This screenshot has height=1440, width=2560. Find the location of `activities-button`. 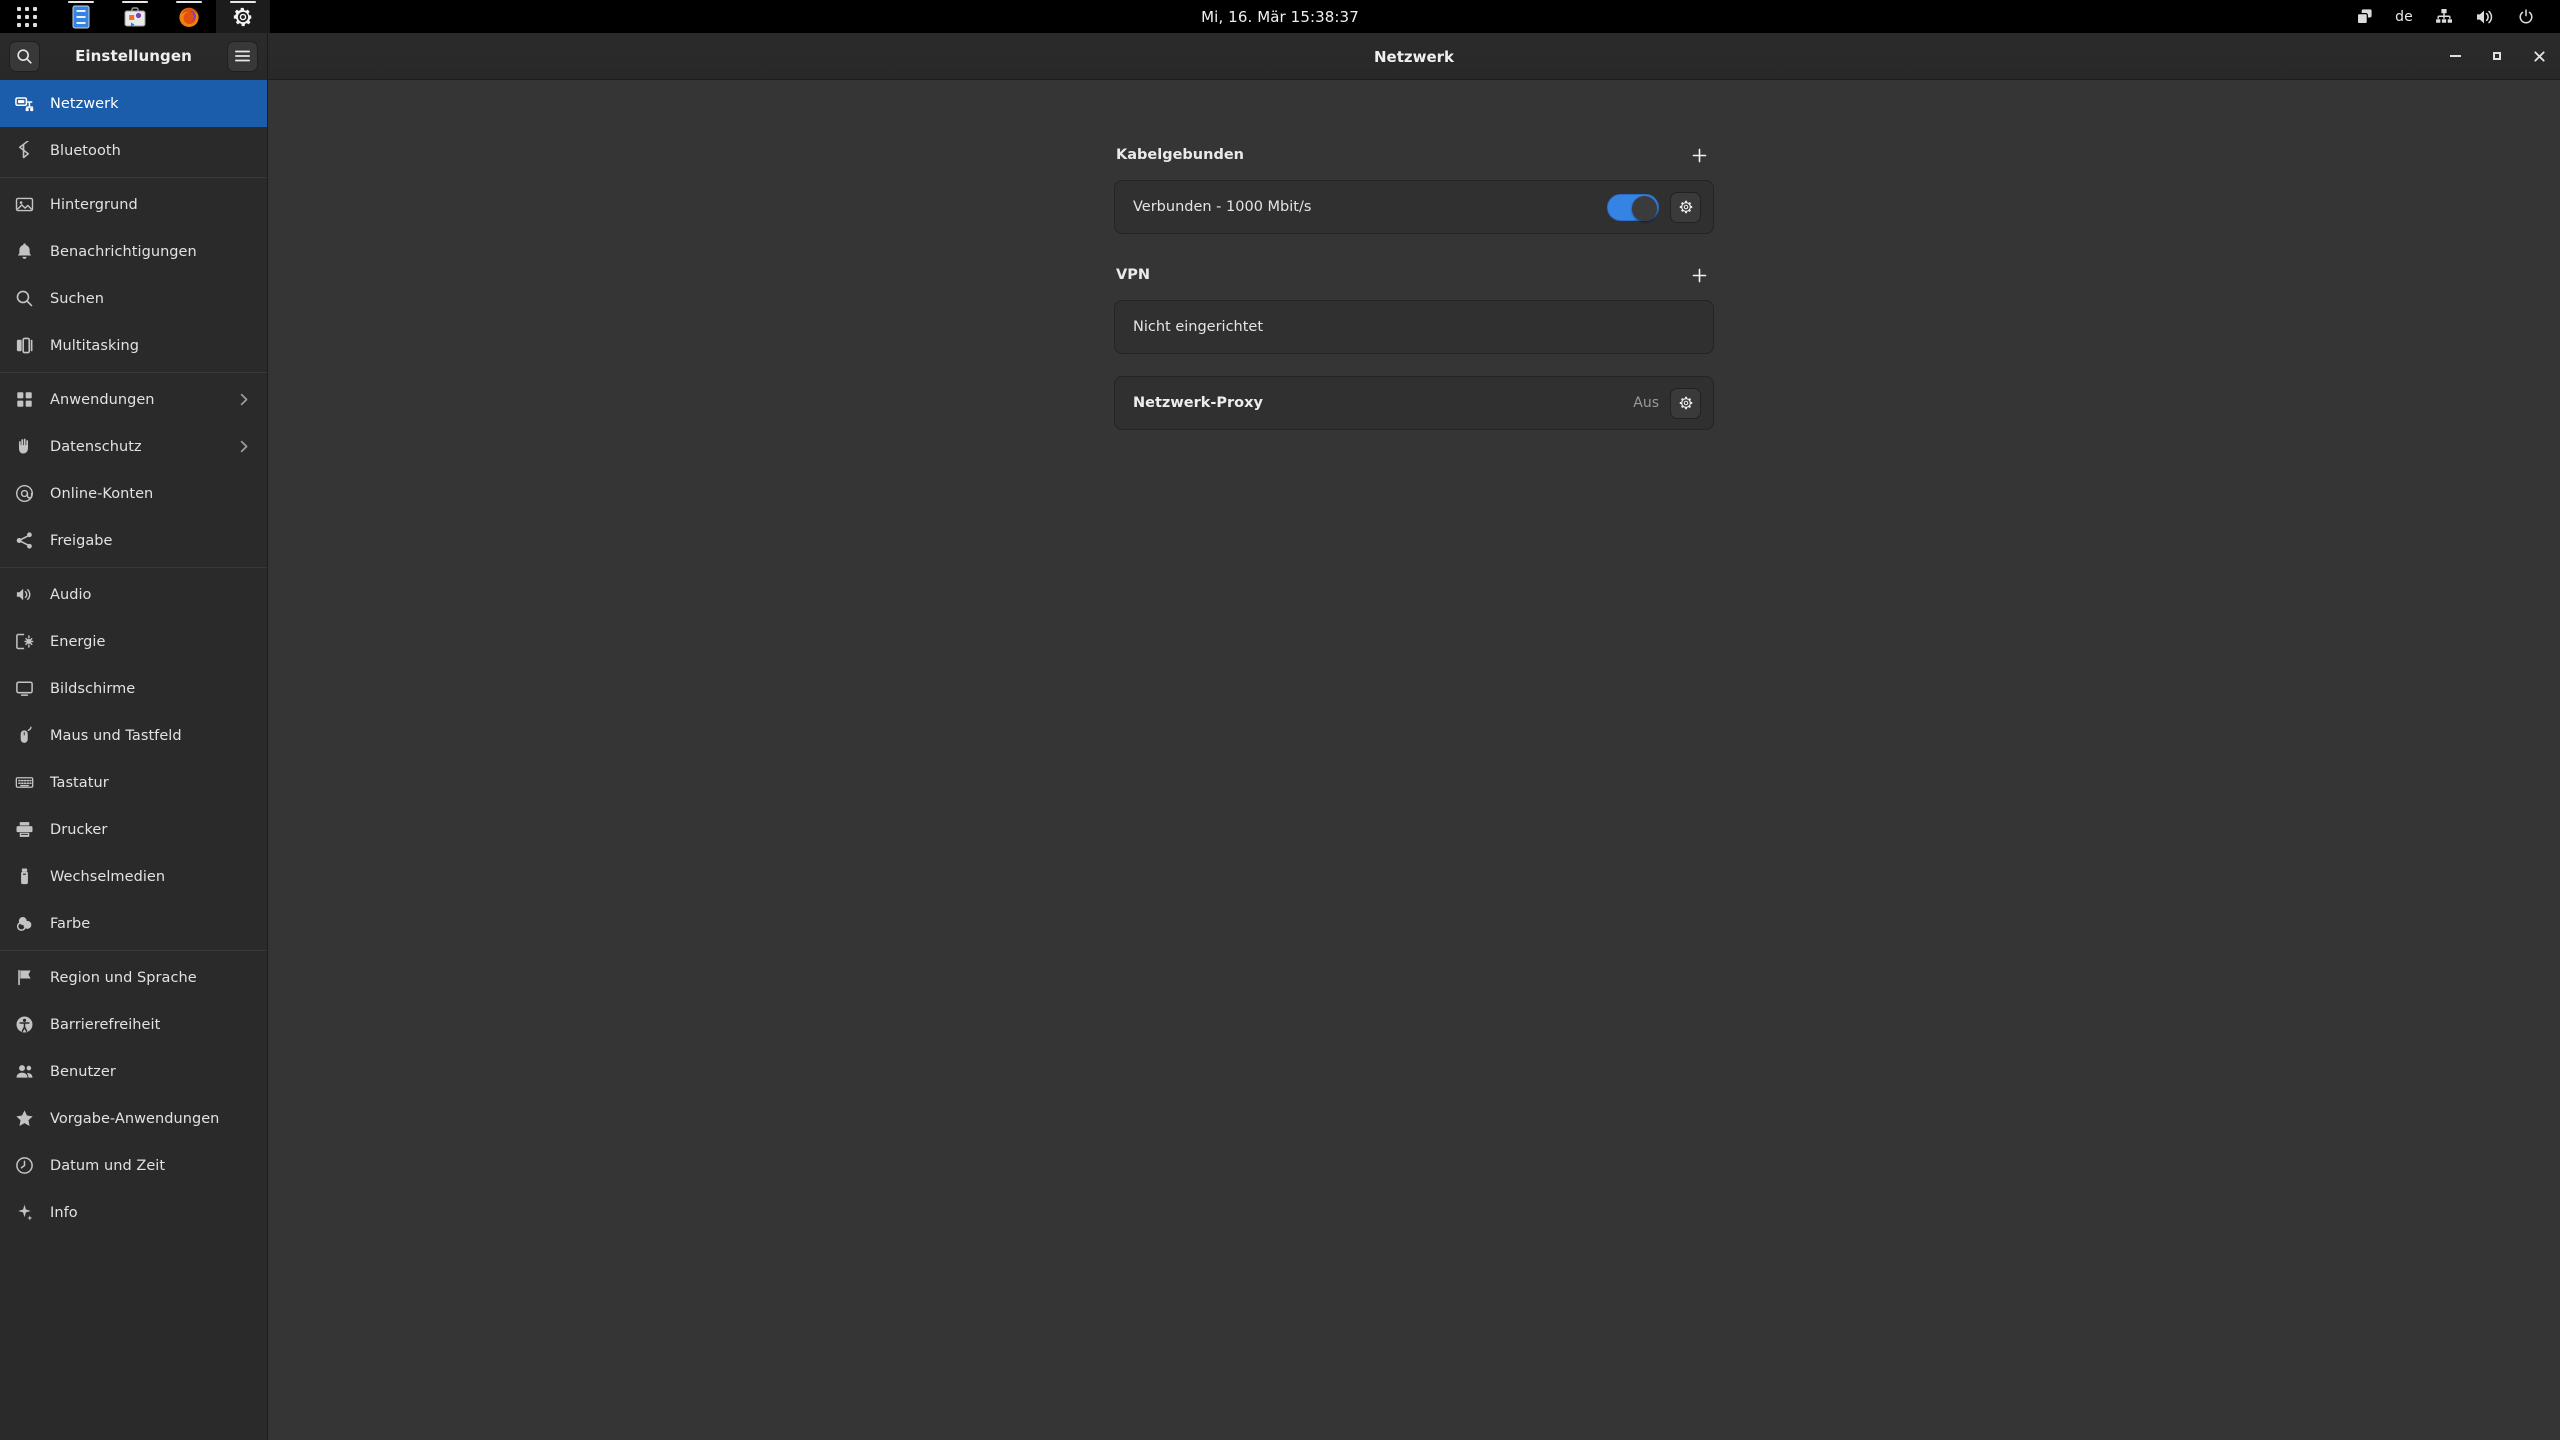

activities-button is located at coordinates (27, 16).